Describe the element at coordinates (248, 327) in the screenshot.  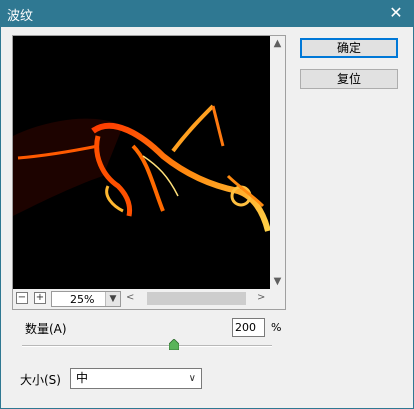
I see `amount-input: 200` at that location.